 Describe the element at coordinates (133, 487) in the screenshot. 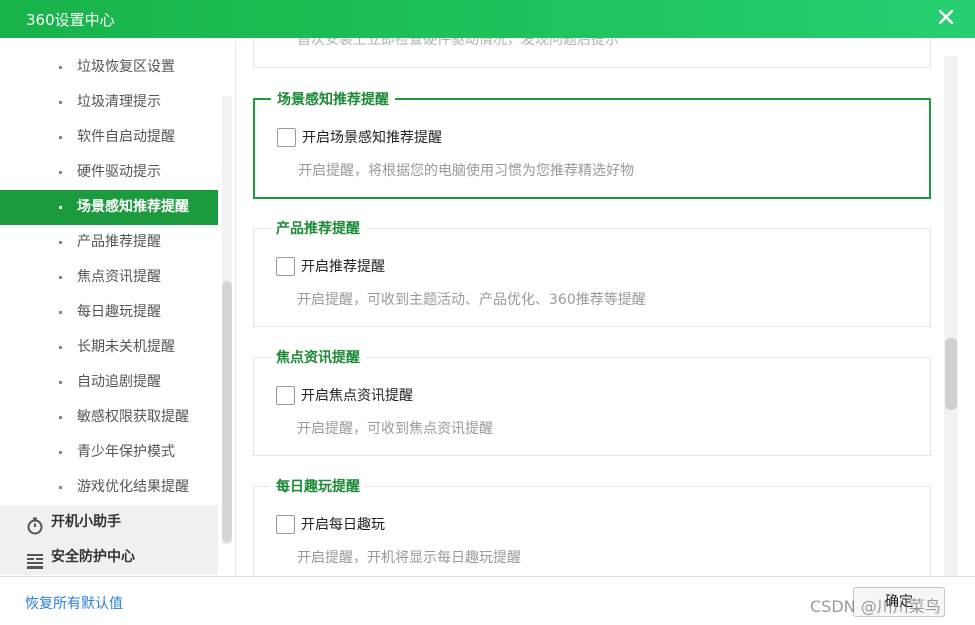

I see `sidebar-item-label: 游戏优化结果提醒` at that location.